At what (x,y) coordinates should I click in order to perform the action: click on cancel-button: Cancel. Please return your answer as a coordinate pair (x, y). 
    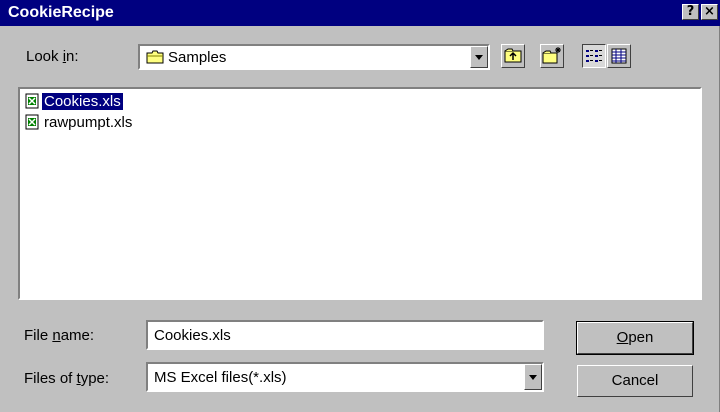
    Looking at the image, I should click on (635, 381).